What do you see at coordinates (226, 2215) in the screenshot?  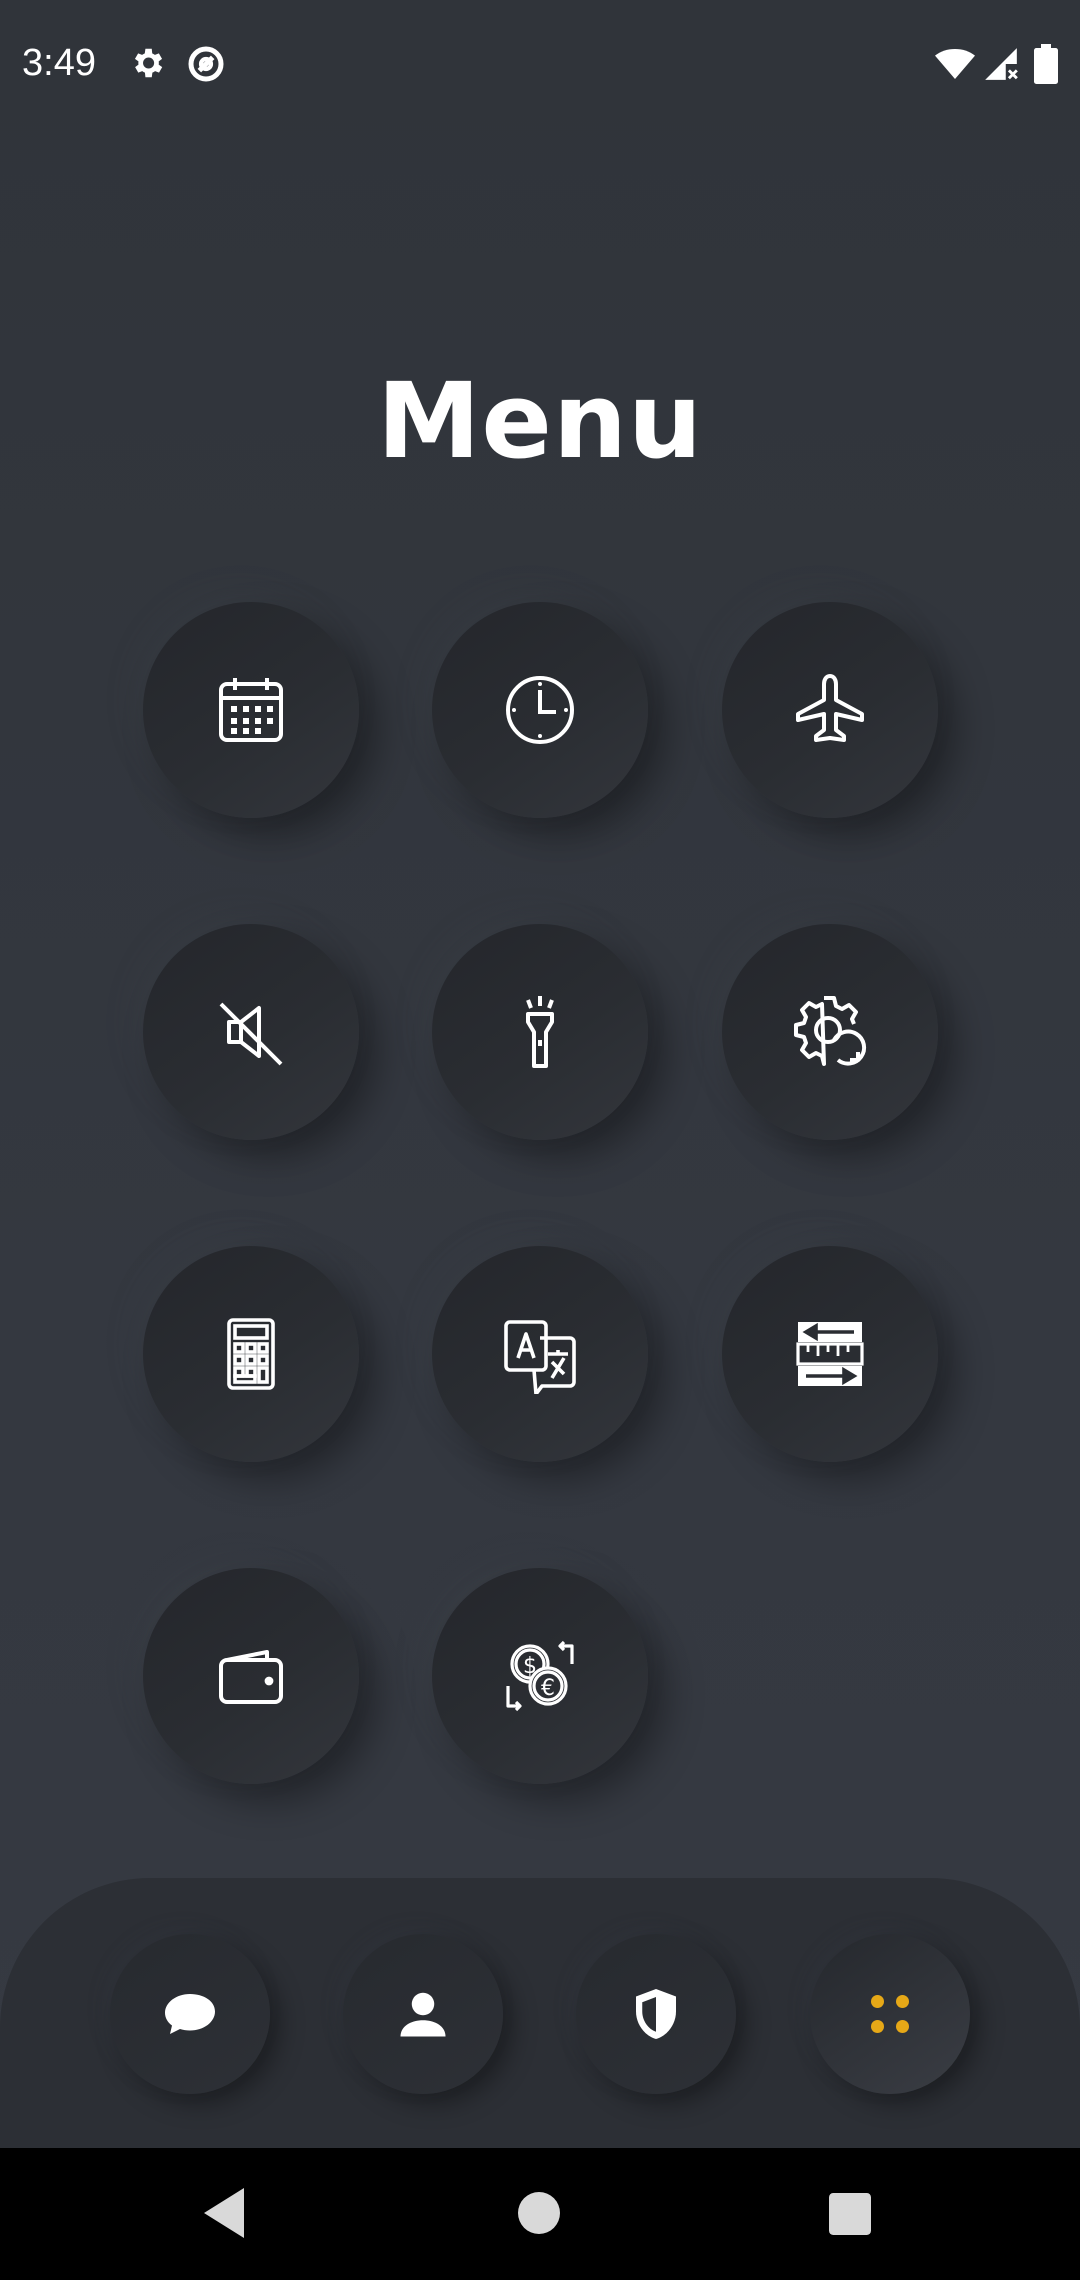 I see `back-icon` at bounding box center [226, 2215].